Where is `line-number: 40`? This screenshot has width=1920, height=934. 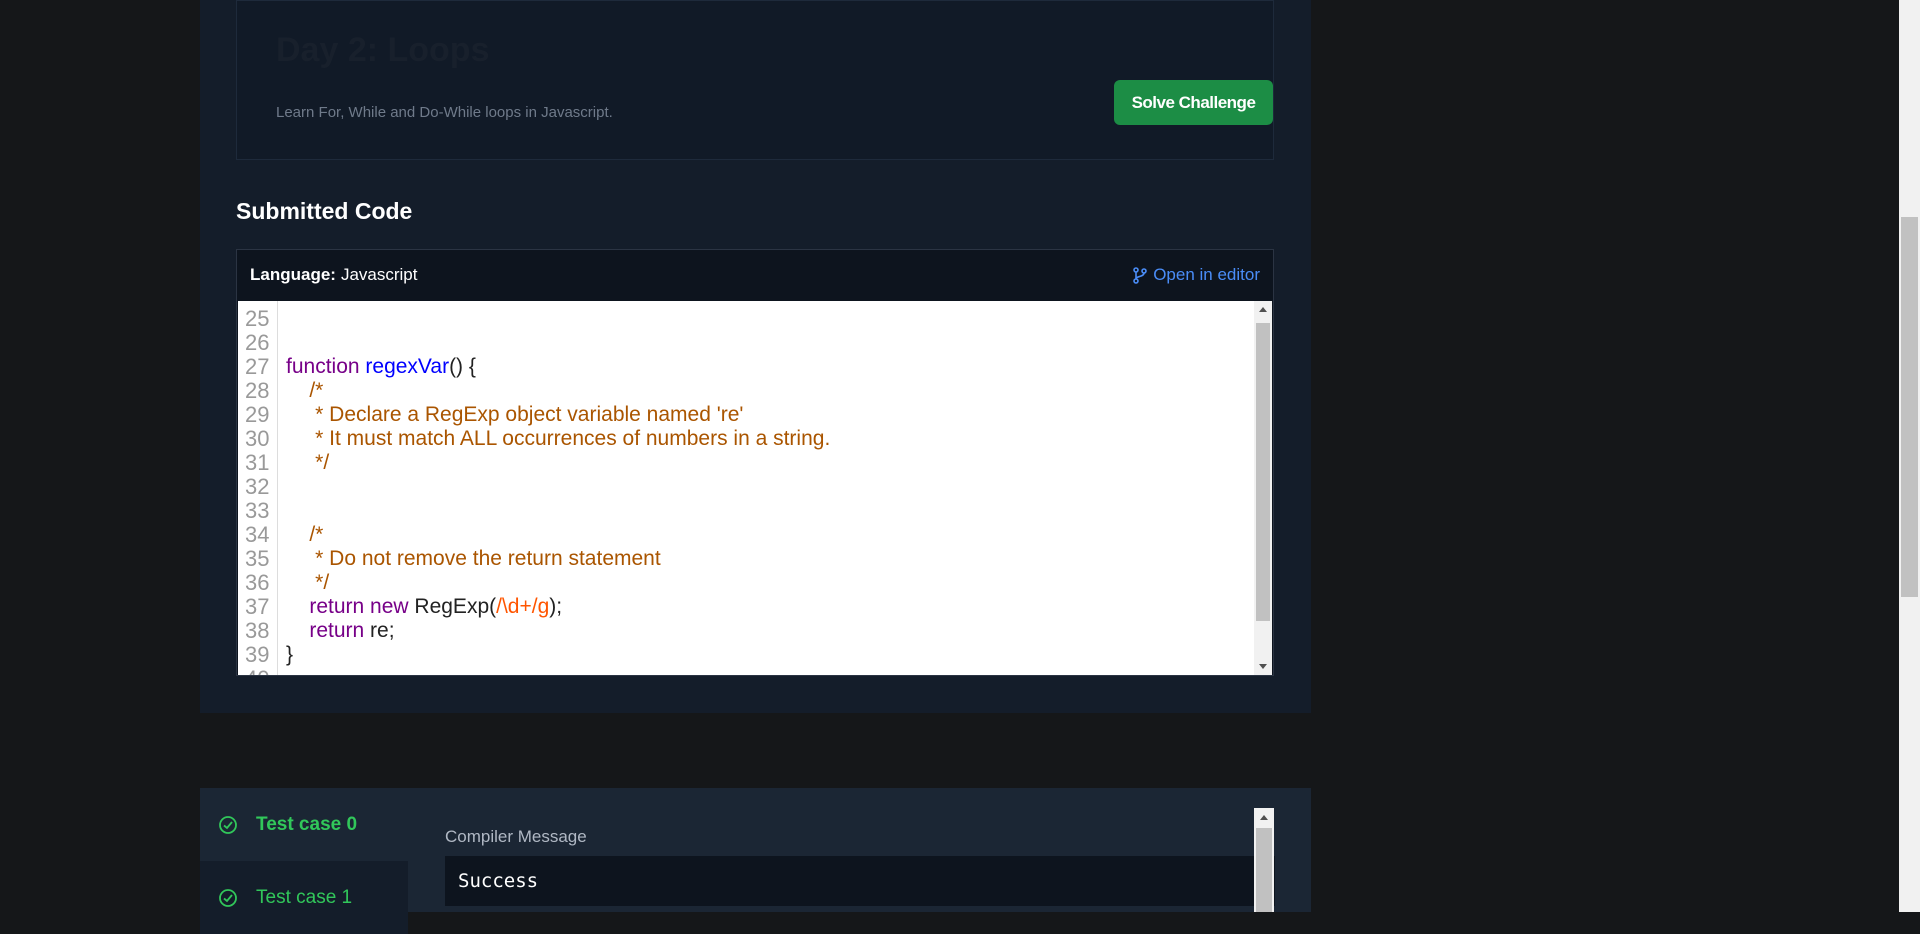
line-number: 40 is located at coordinates (257, 671).